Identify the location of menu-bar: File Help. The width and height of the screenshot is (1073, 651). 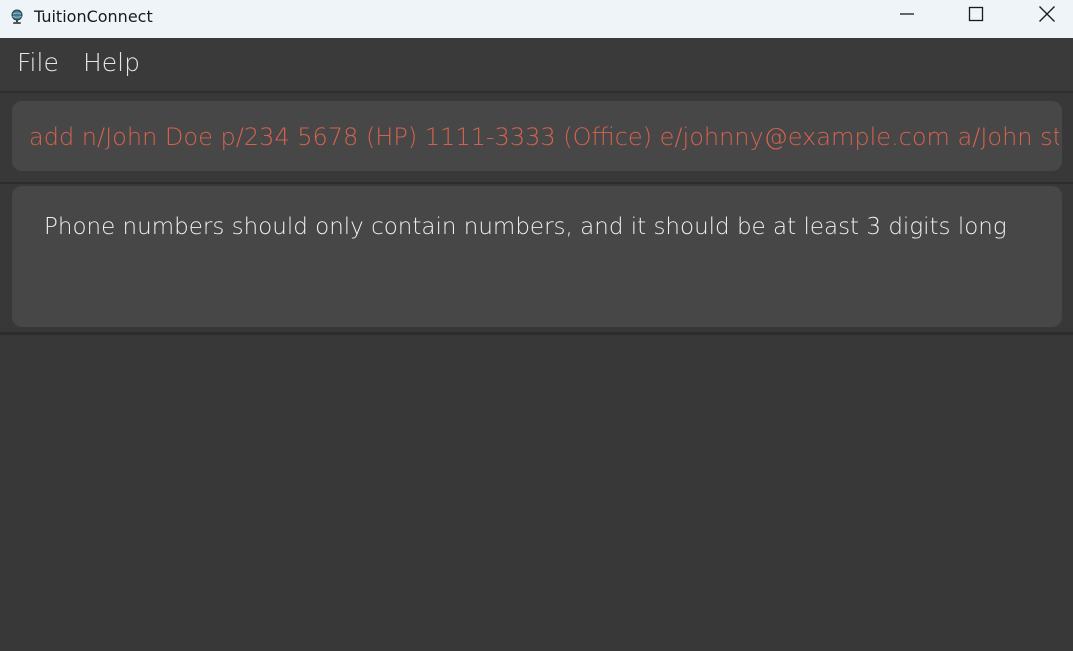
(536, 65).